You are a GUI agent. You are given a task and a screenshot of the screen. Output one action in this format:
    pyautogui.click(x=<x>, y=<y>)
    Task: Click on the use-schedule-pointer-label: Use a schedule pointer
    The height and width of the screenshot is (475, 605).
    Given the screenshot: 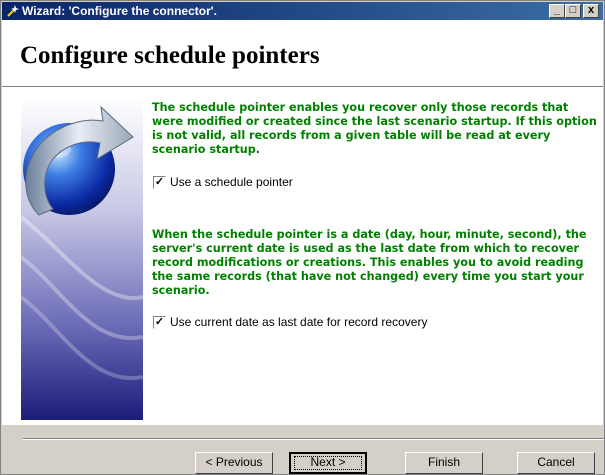 What is the action you would take?
    pyautogui.click(x=231, y=182)
    